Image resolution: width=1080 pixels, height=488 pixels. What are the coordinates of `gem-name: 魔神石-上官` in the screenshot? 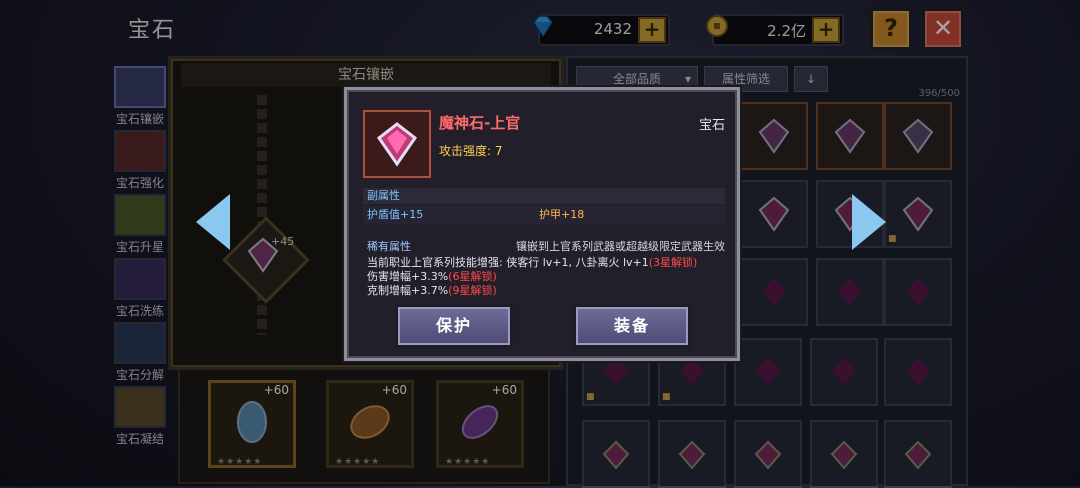 It's located at (480, 123).